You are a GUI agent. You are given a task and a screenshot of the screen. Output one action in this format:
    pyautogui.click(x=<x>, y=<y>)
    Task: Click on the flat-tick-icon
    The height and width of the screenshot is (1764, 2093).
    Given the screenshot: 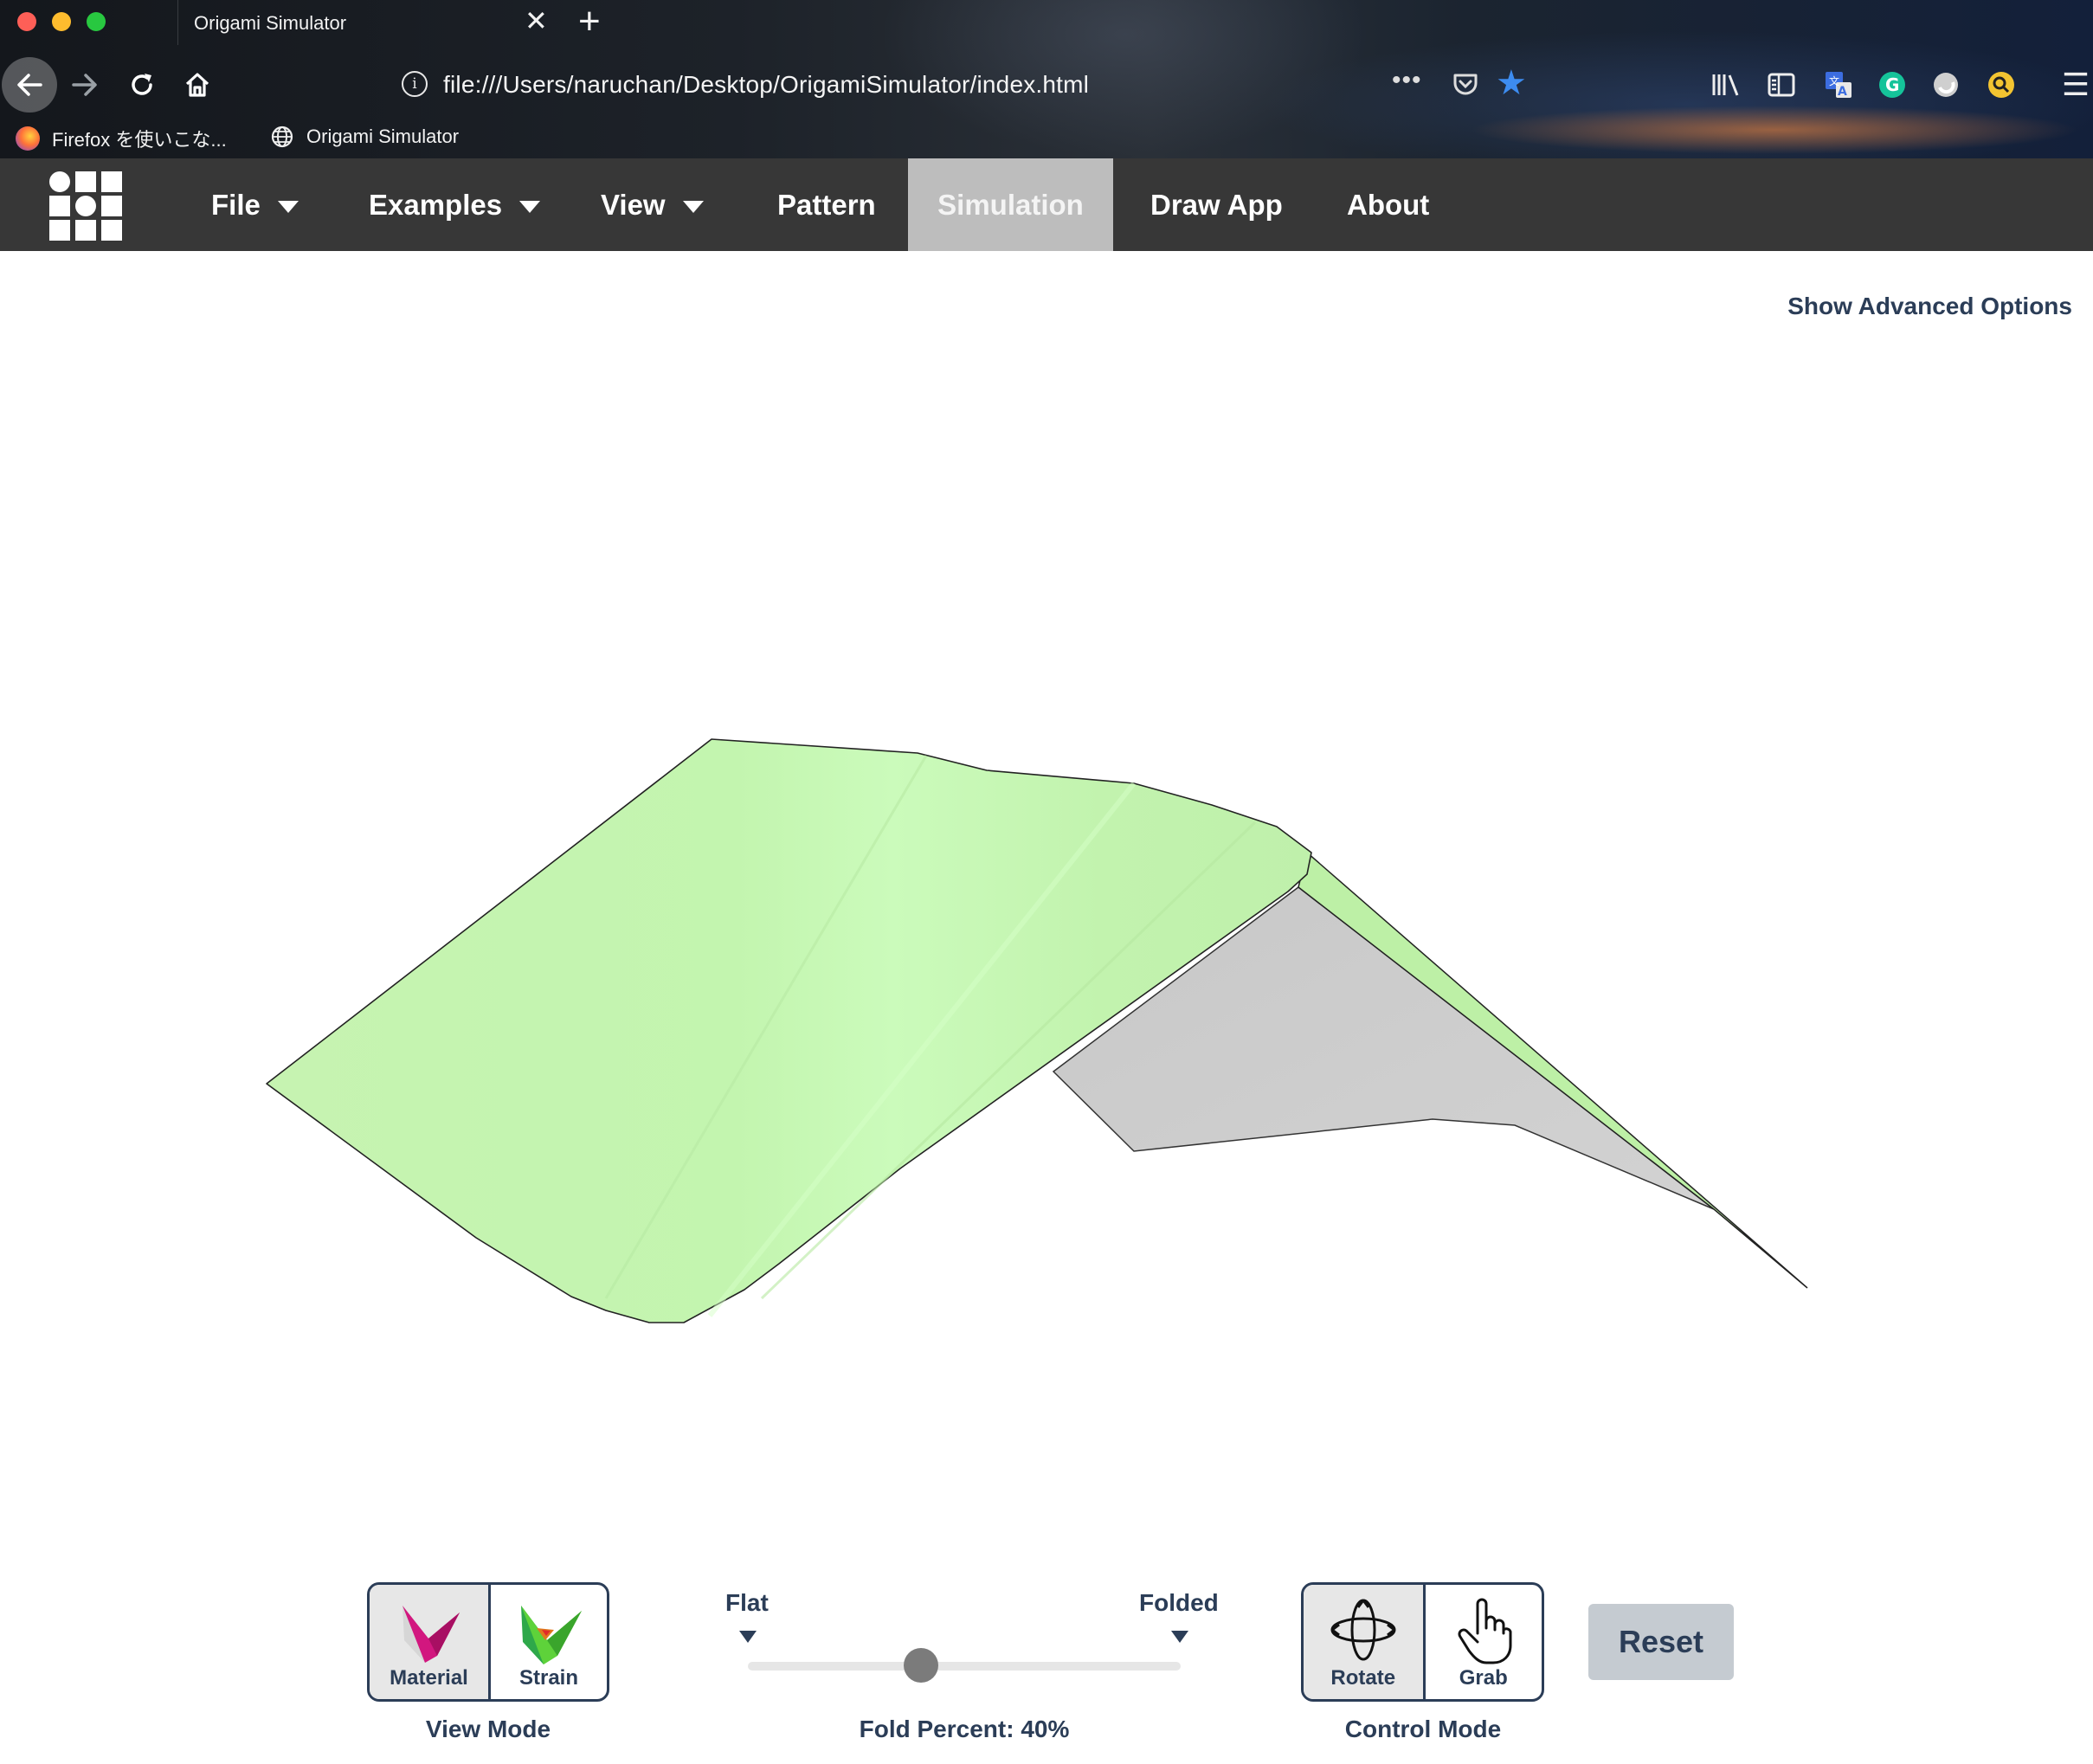 What is the action you would take?
    pyautogui.click(x=748, y=1637)
    